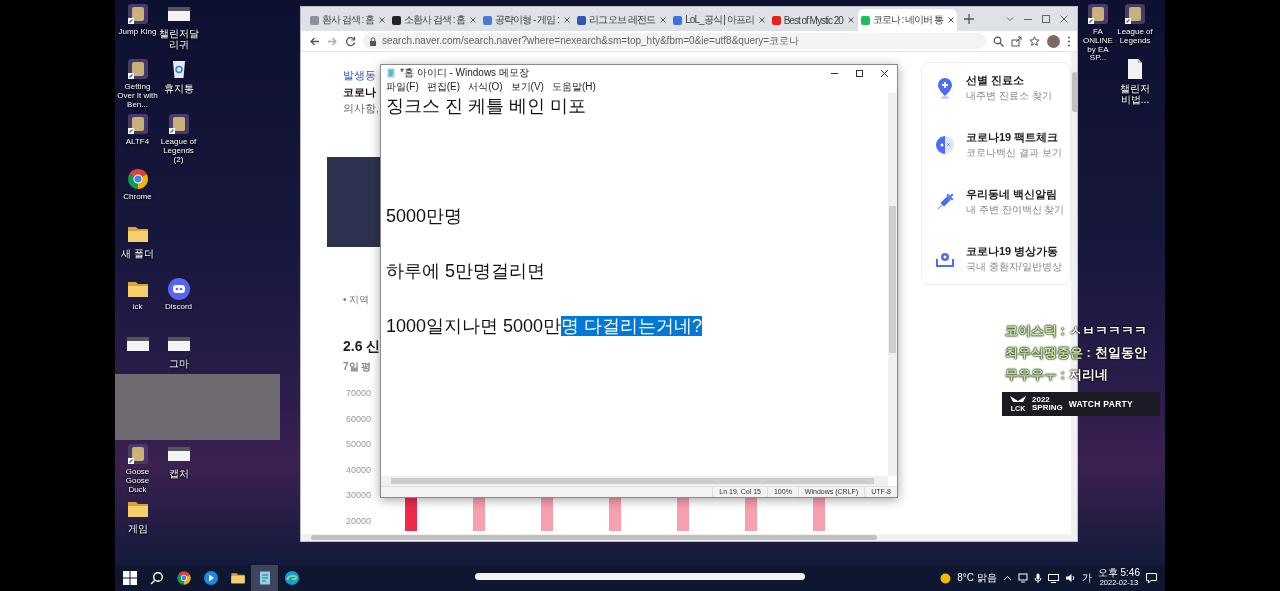  Describe the element at coordinates (1014, 267) in the screenshot. I see `service-description: 국내 중환자/일반병상` at that location.